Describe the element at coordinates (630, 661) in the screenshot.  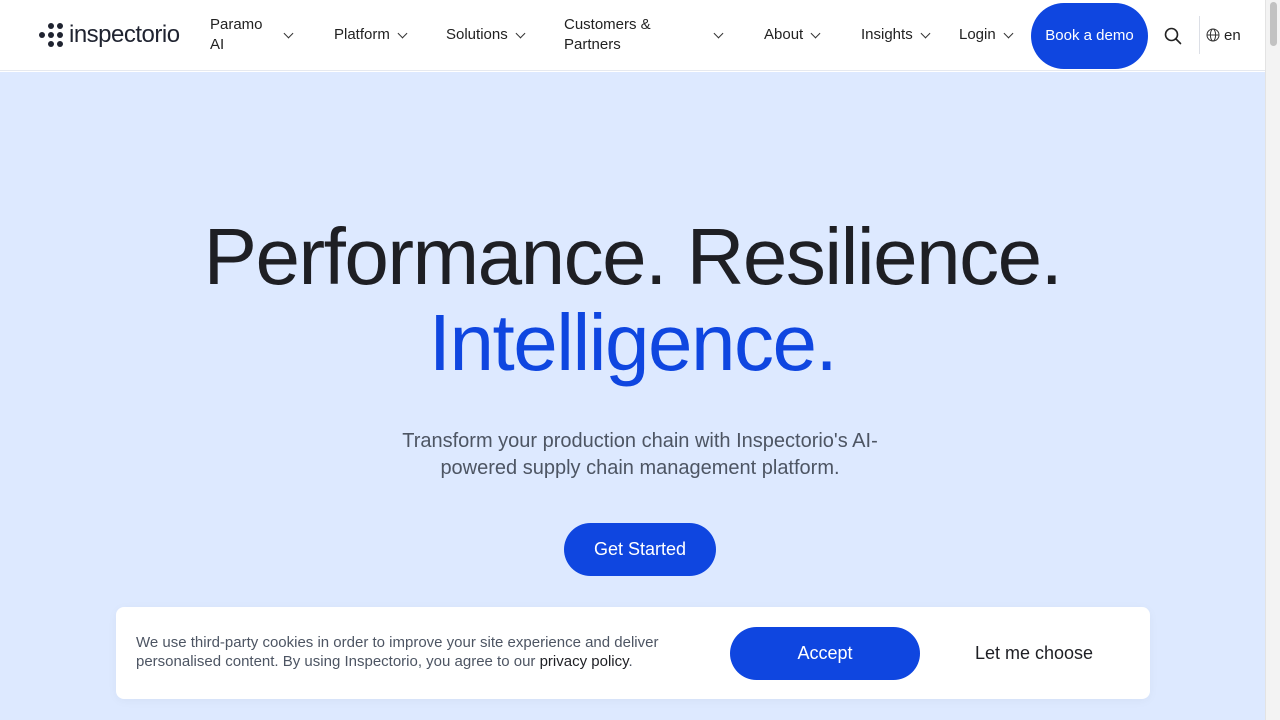
I see `cookie-message-trailing: .` at that location.